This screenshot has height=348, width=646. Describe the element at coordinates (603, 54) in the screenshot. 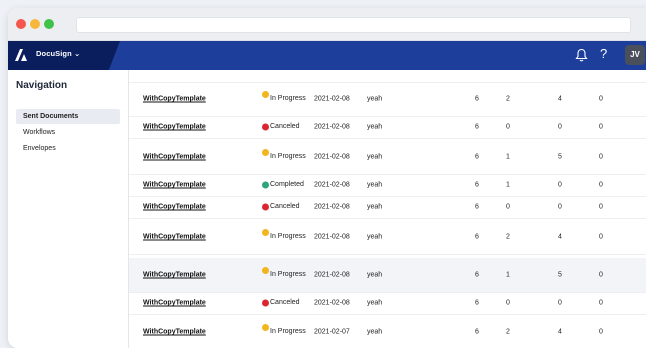

I see `help-icon: ?` at that location.